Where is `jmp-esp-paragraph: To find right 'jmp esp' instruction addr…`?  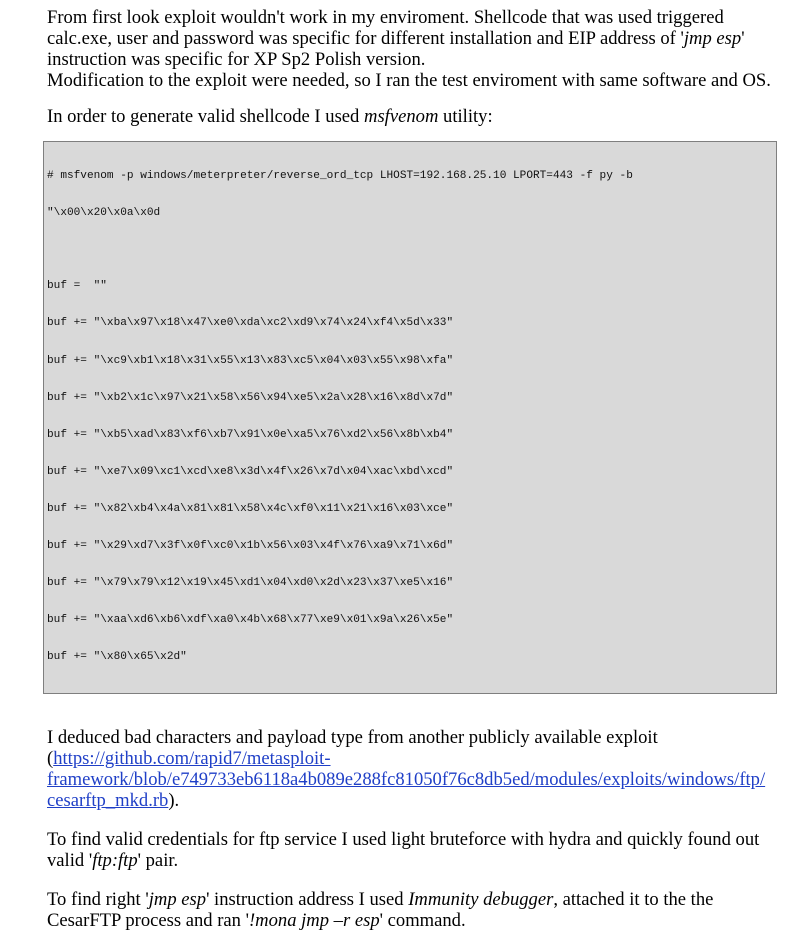
jmp-esp-paragraph: To find right 'jmp esp' instruction addr… is located at coordinates (417, 910).